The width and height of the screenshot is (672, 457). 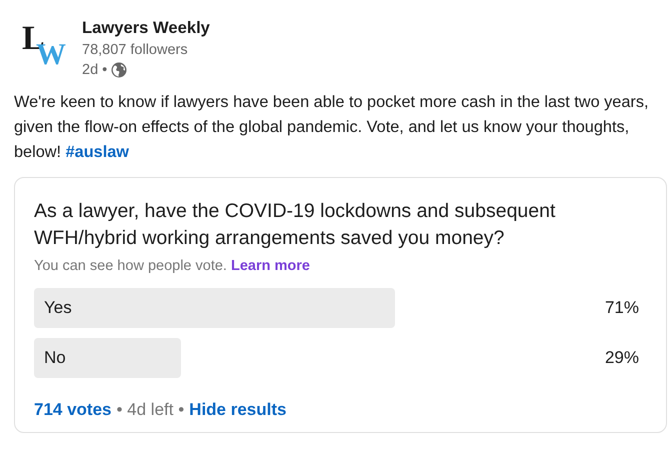 What do you see at coordinates (237, 410) in the screenshot?
I see `hide-results-link: Hide results` at bounding box center [237, 410].